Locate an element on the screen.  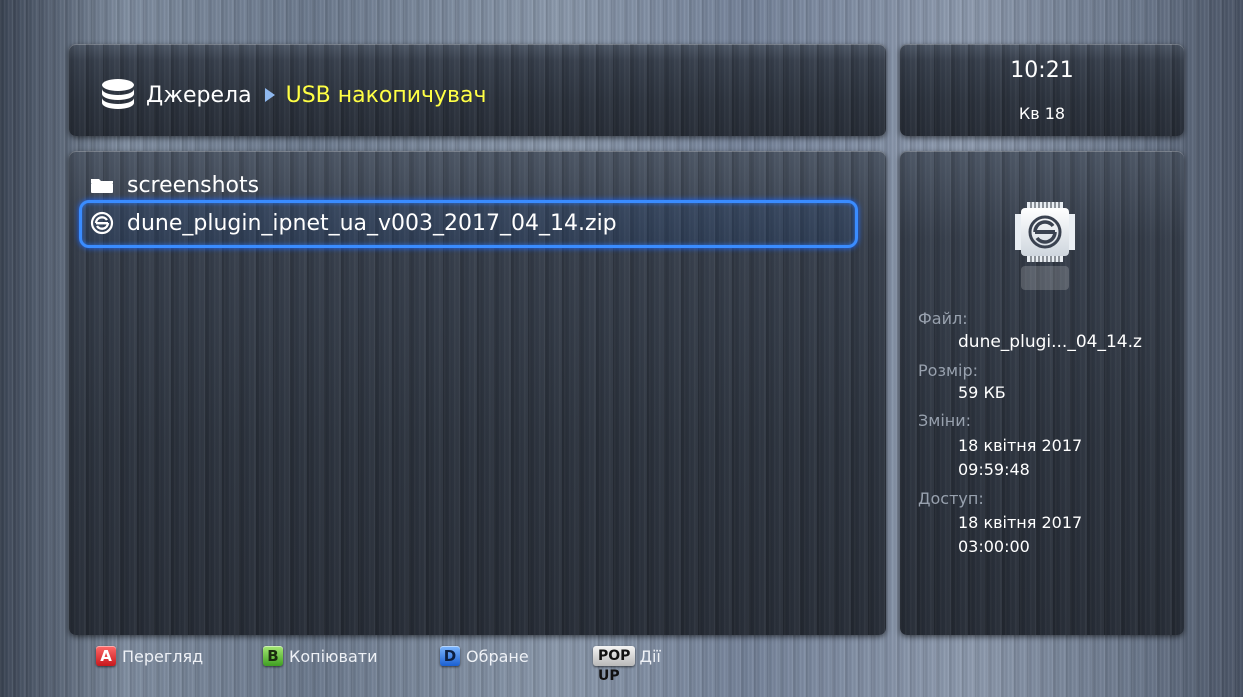
plugin-archive-icon is located at coordinates (102, 223).